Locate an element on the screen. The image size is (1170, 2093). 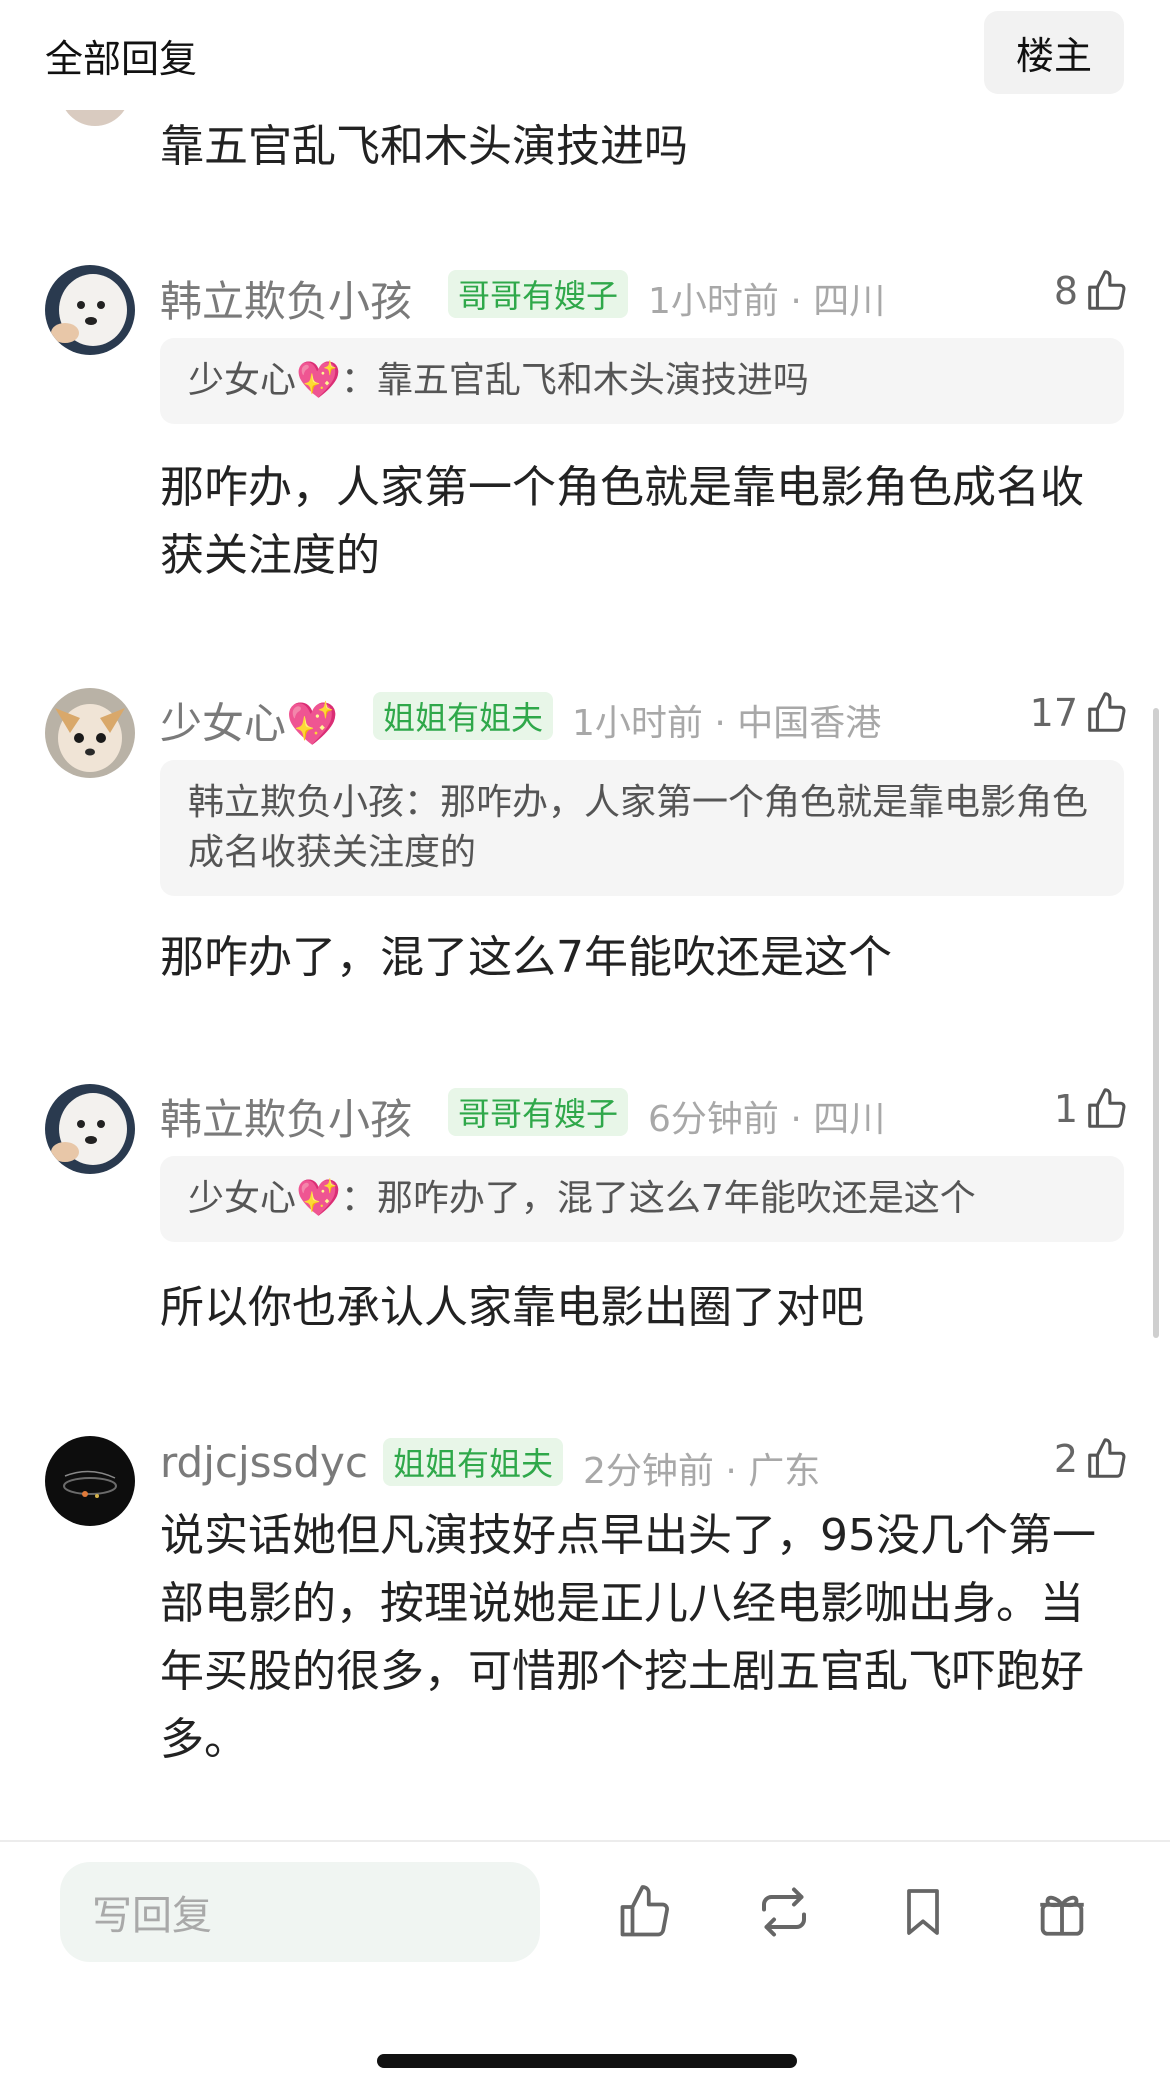
owner-only-button: 楼主 is located at coordinates (1054, 52).